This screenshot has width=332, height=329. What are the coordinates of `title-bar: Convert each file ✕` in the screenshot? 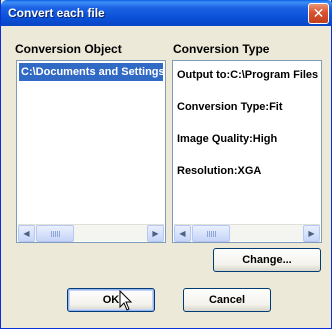 It's located at (166, 13).